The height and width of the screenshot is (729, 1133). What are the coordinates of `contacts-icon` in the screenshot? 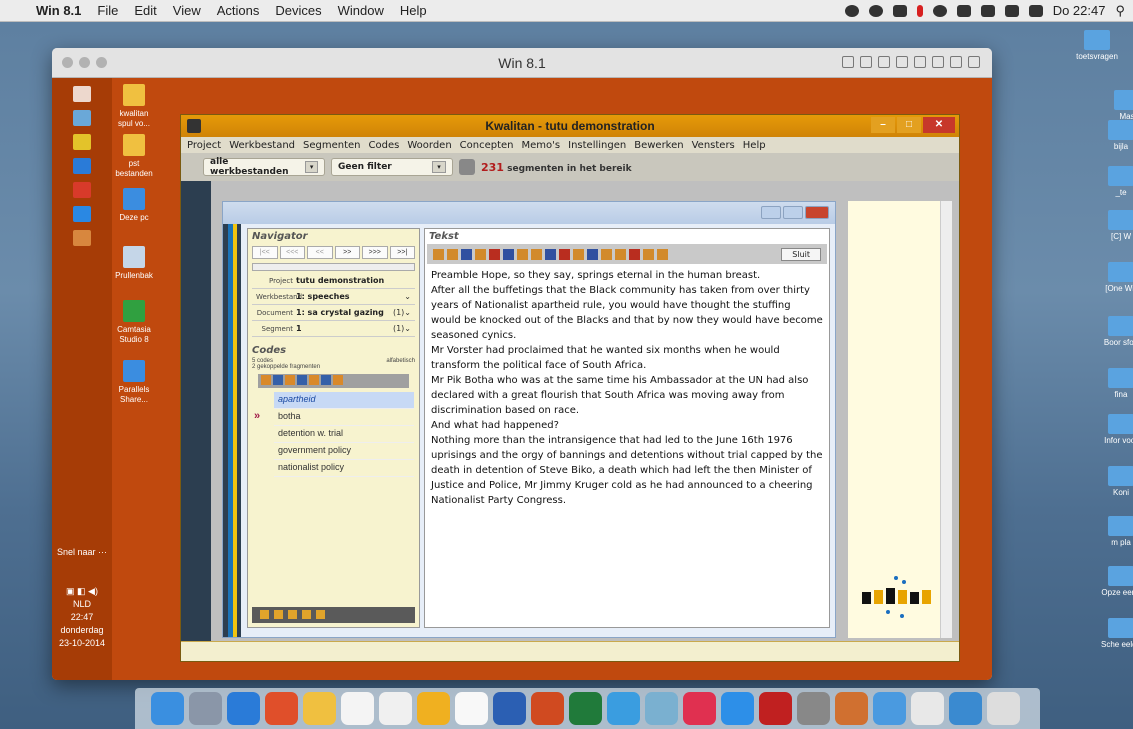 It's located at (433, 708).